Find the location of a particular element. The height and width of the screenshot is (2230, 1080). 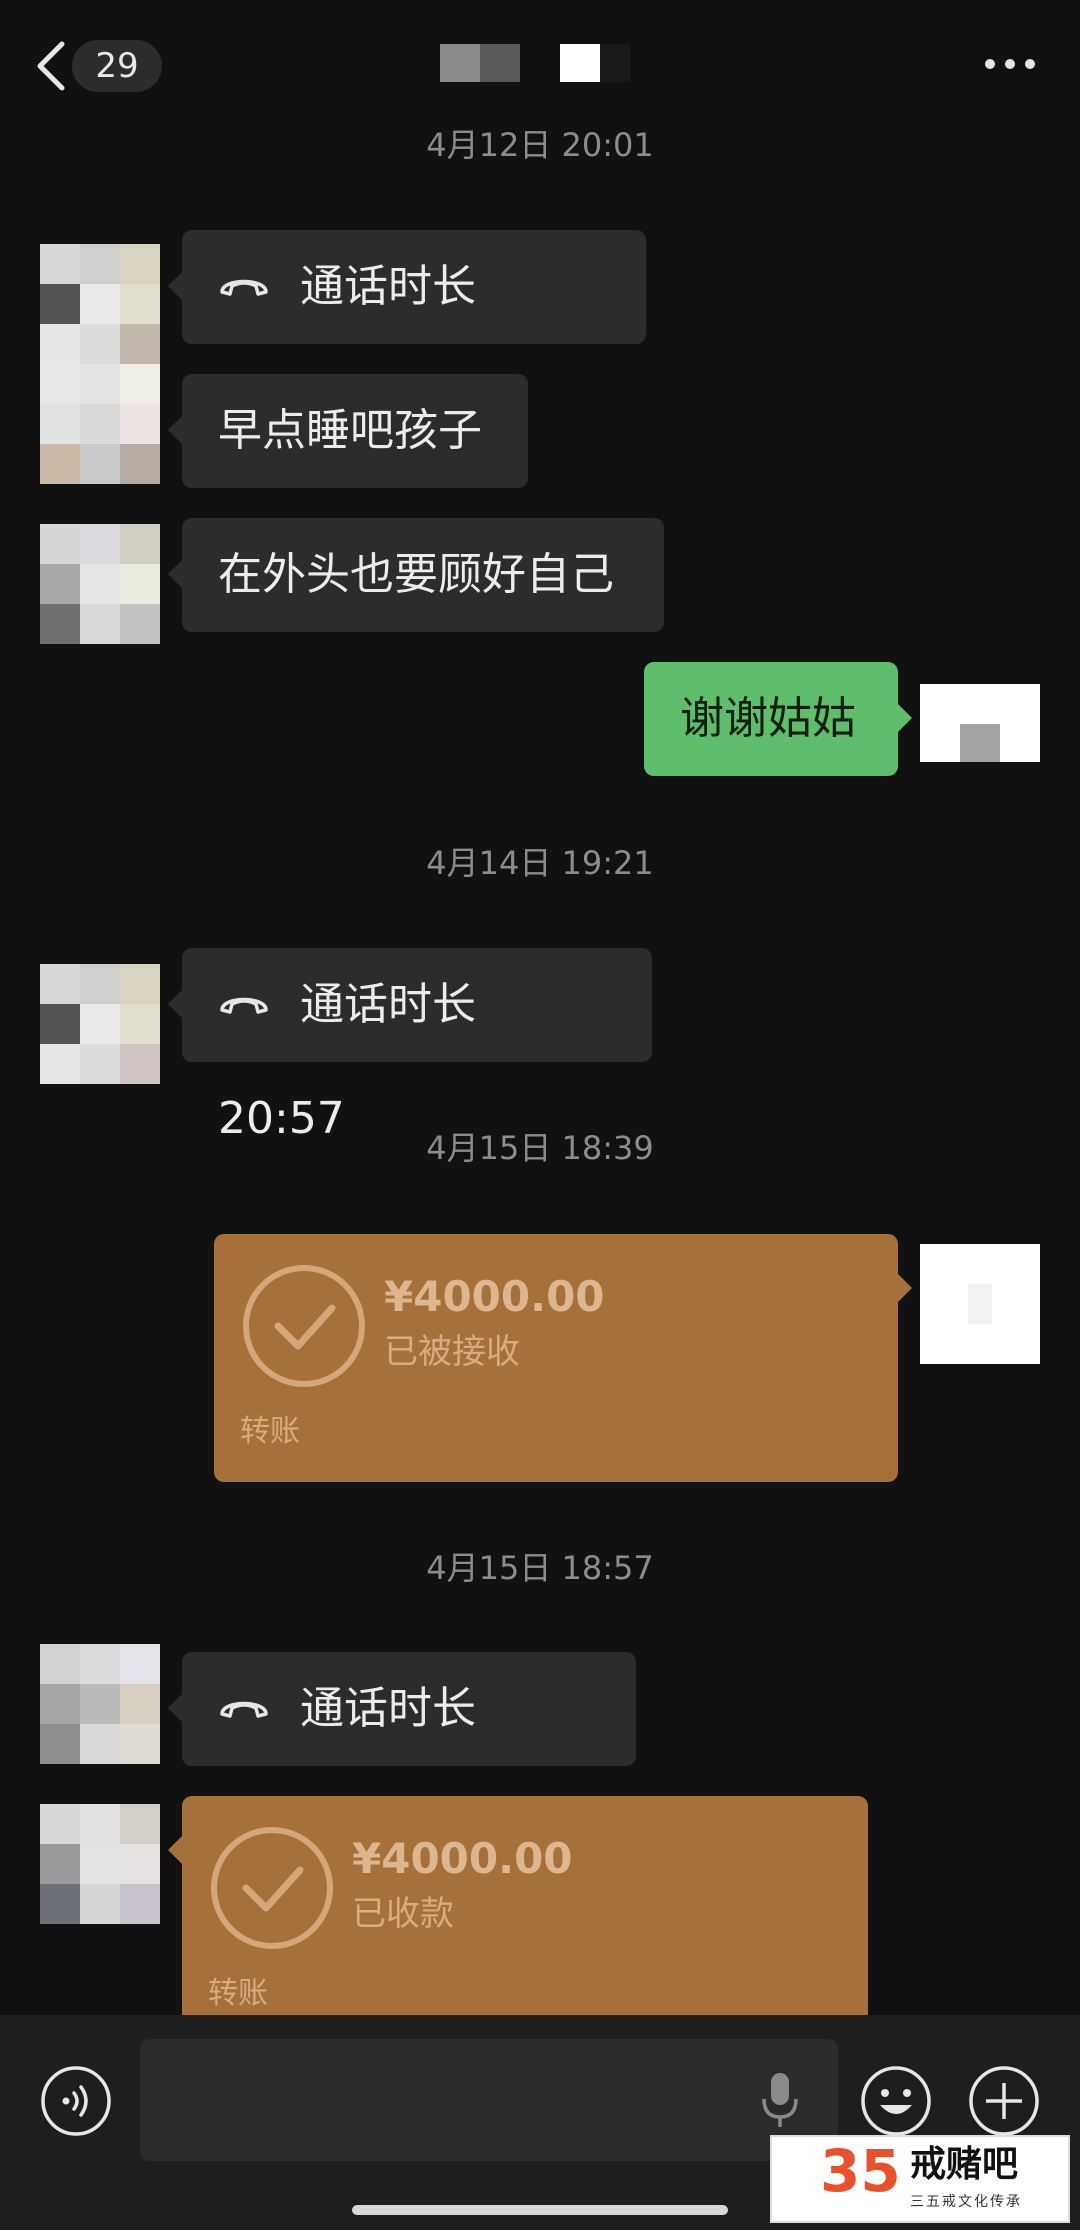

watermark-number: 35 is located at coordinates (860, 2171).